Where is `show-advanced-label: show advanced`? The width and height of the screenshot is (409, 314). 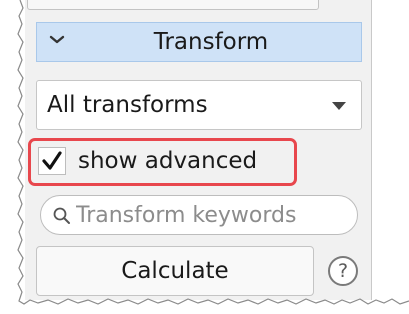 show-advanced-label: show advanced is located at coordinates (168, 161).